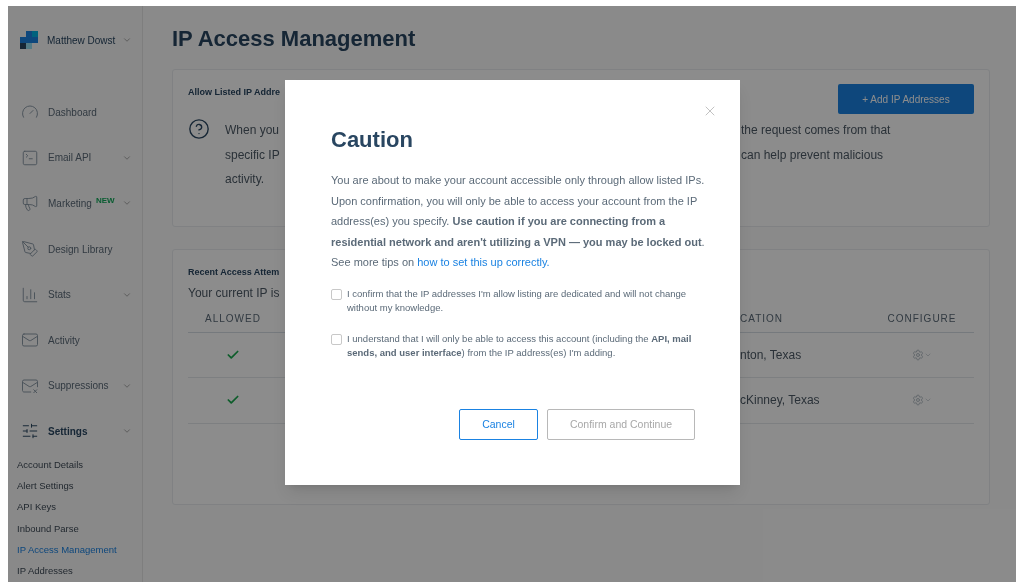  What do you see at coordinates (64, 340) in the screenshot?
I see `nav-label: Activity` at bounding box center [64, 340].